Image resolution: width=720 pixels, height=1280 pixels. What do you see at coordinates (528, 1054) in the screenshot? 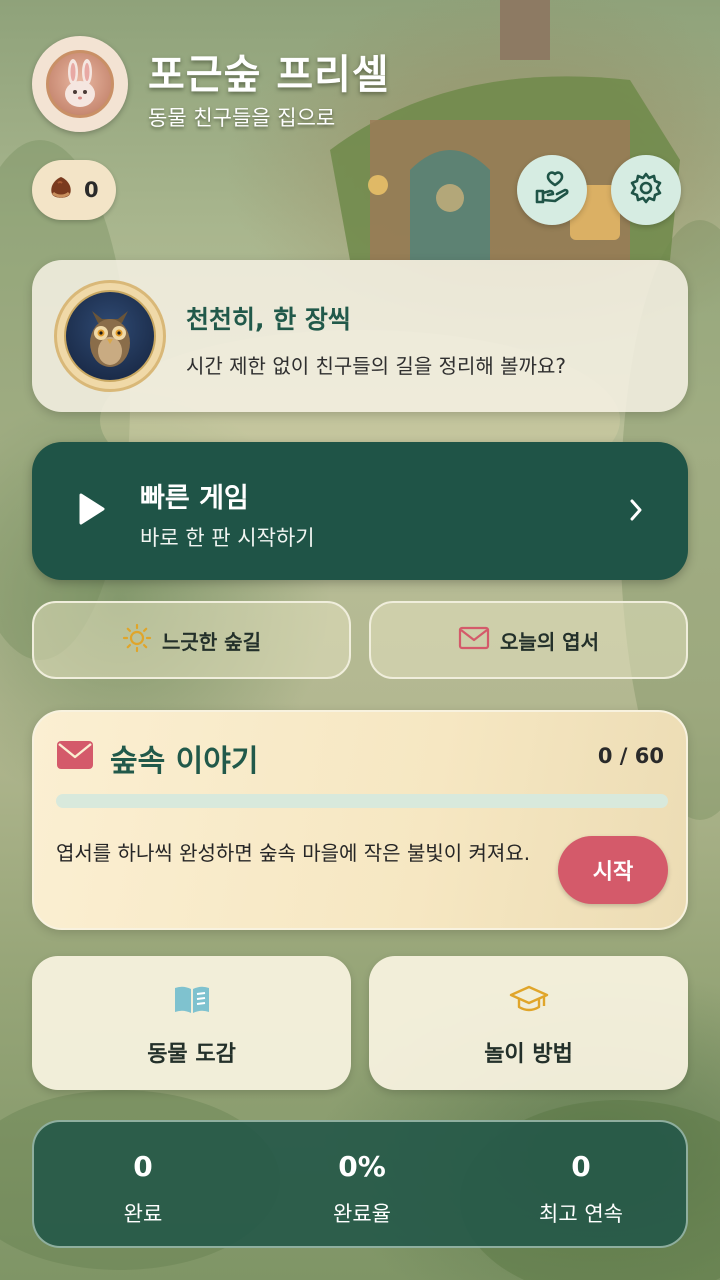
I see `how-to-play-label: 놀이 방법` at bounding box center [528, 1054].